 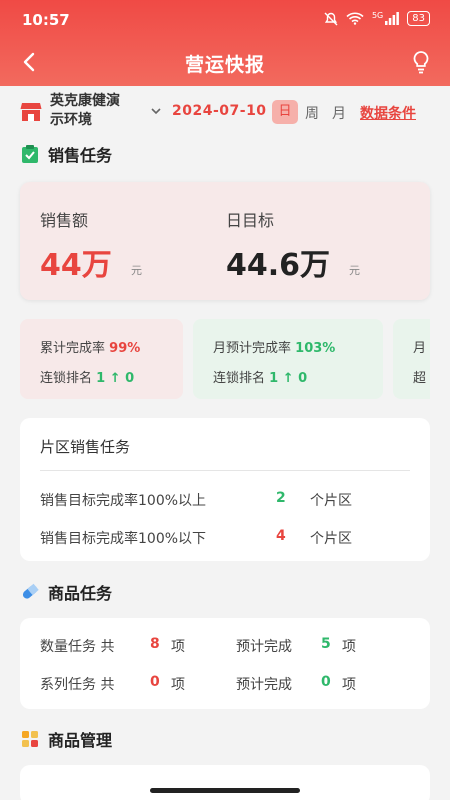 I want to click on qty-estimate-count: 5, so click(x=326, y=644).